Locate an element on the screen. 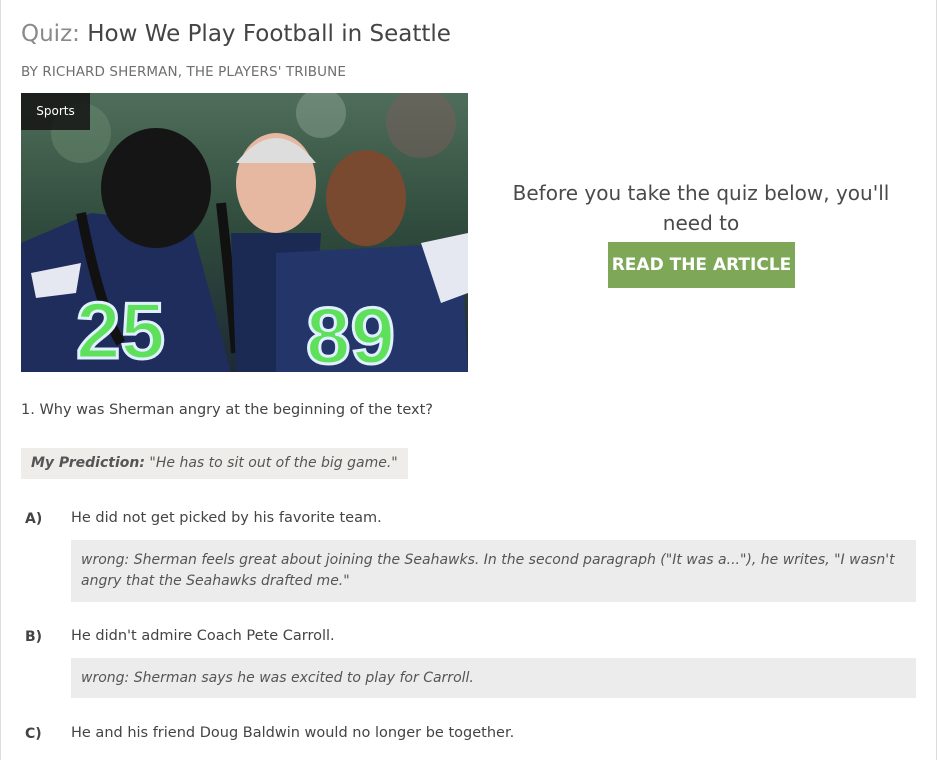 The width and height of the screenshot is (937, 760). option-b-letter: B) is located at coordinates (34, 637).